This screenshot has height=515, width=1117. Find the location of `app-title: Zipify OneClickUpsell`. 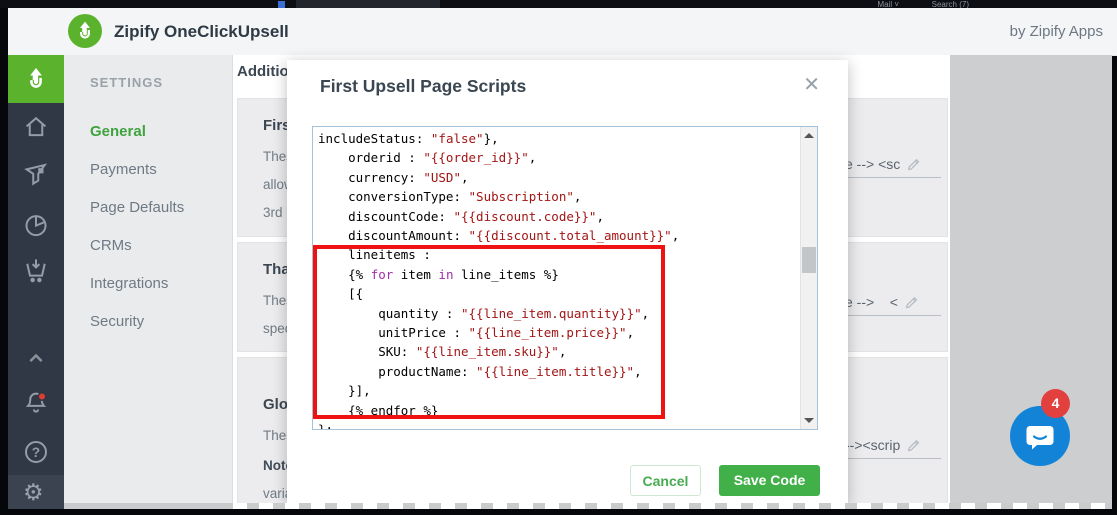

app-title: Zipify OneClickUpsell is located at coordinates (201, 31).